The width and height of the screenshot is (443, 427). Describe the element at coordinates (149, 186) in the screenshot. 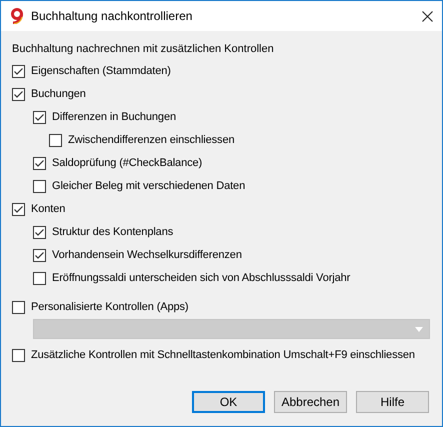

I see `checkbox-label: Gleicher Beleg mit verschiedenen Daten` at that location.